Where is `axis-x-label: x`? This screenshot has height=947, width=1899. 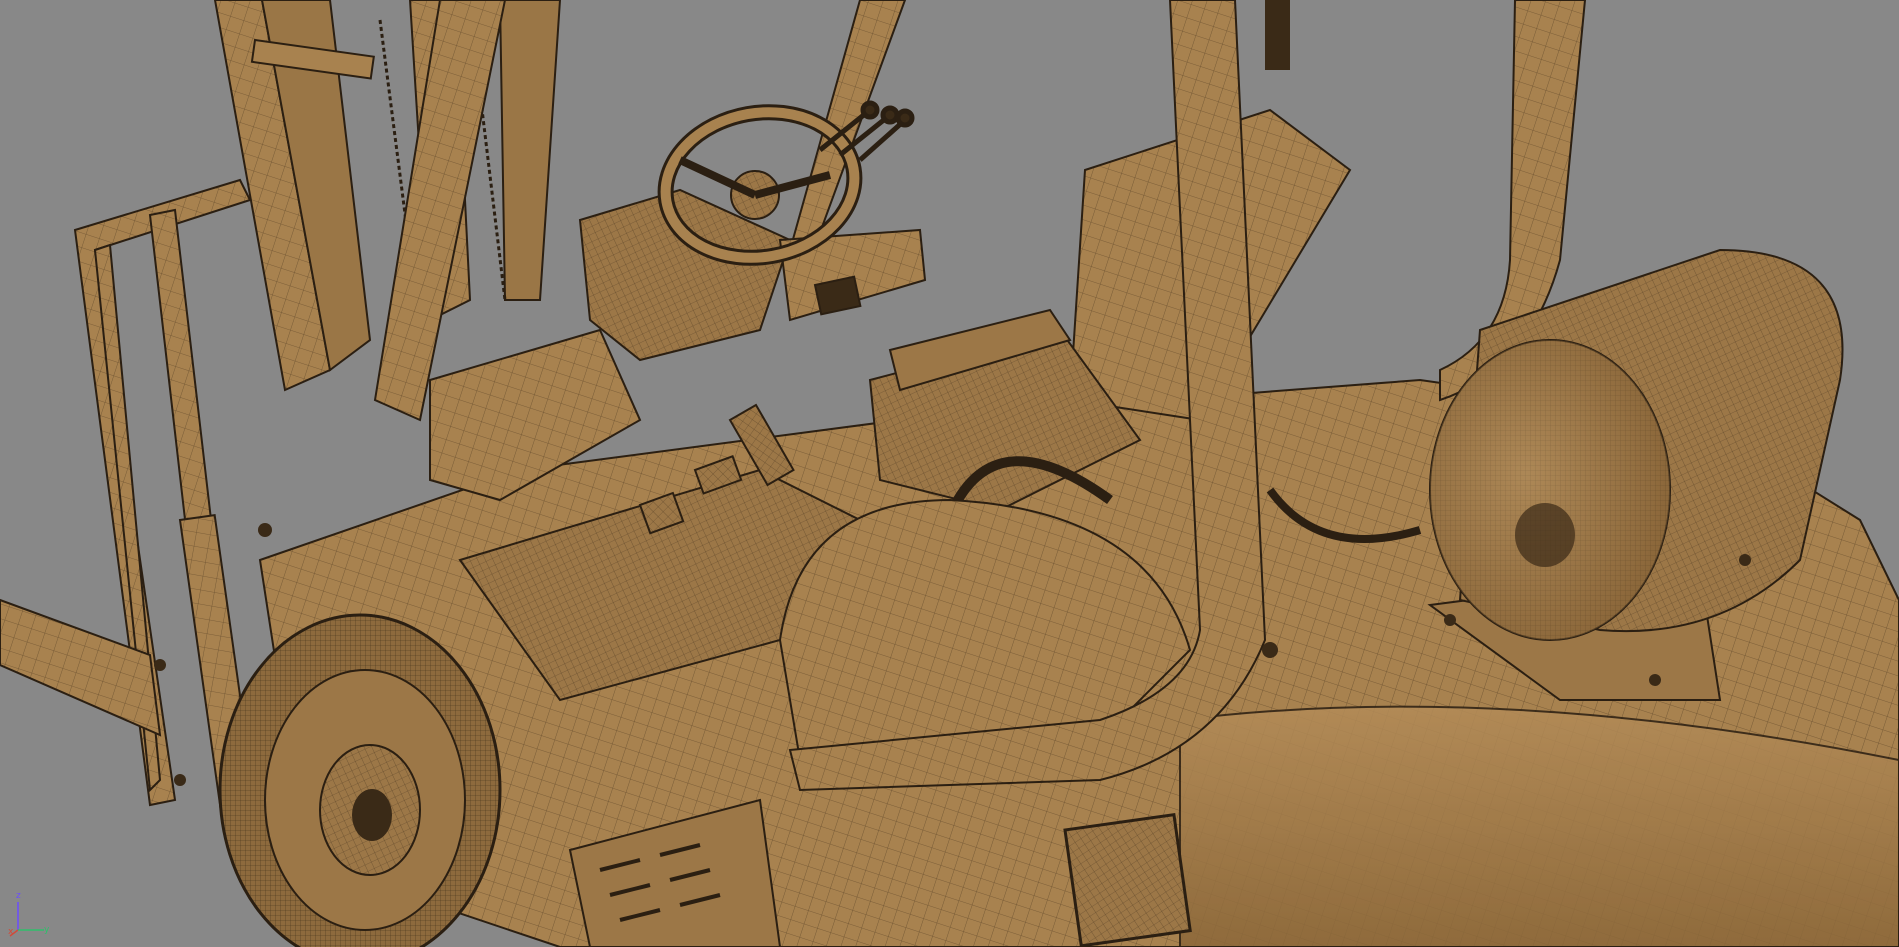 axis-x-label: x is located at coordinates (11, 932).